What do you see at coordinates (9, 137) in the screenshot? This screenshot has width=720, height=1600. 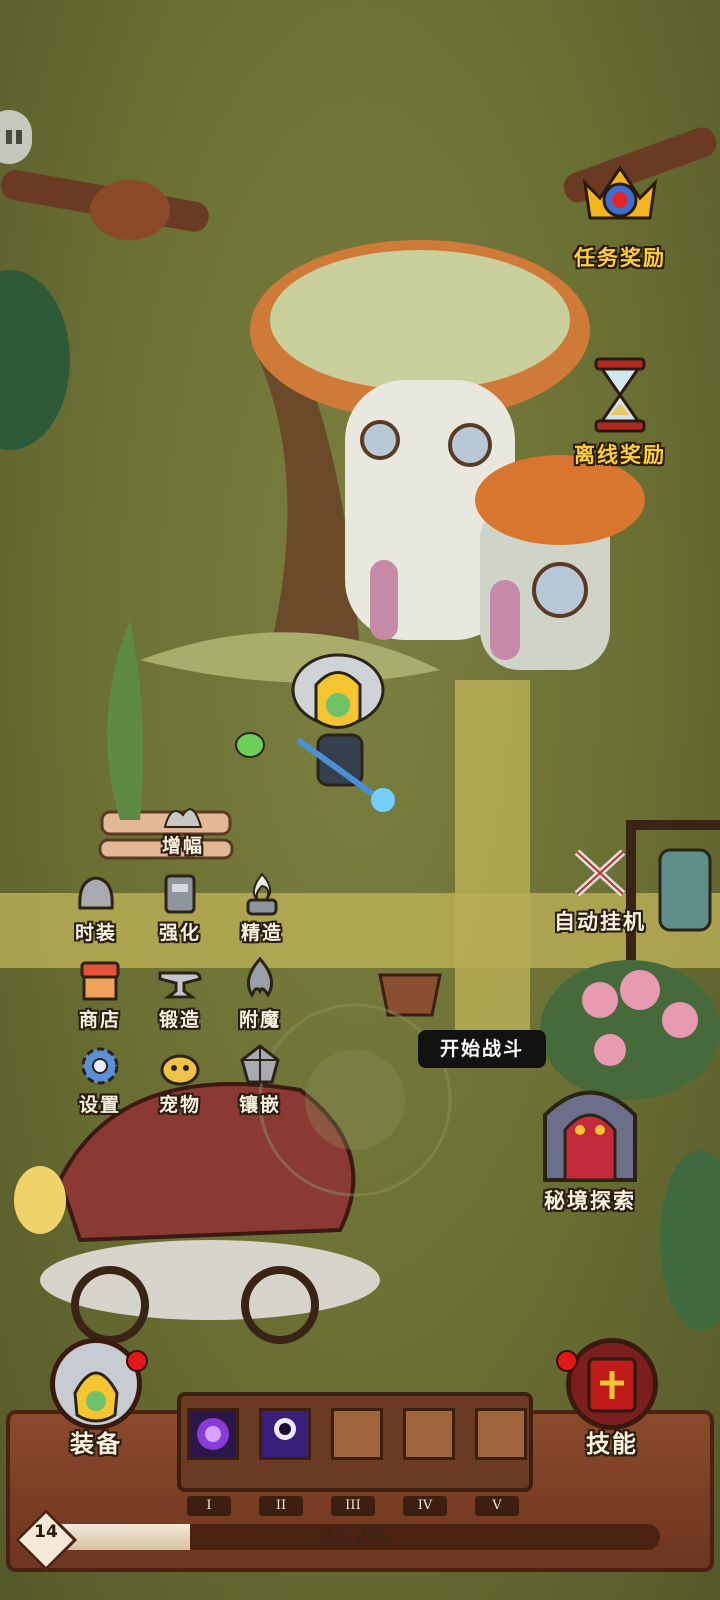 I see `pause-icon` at bounding box center [9, 137].